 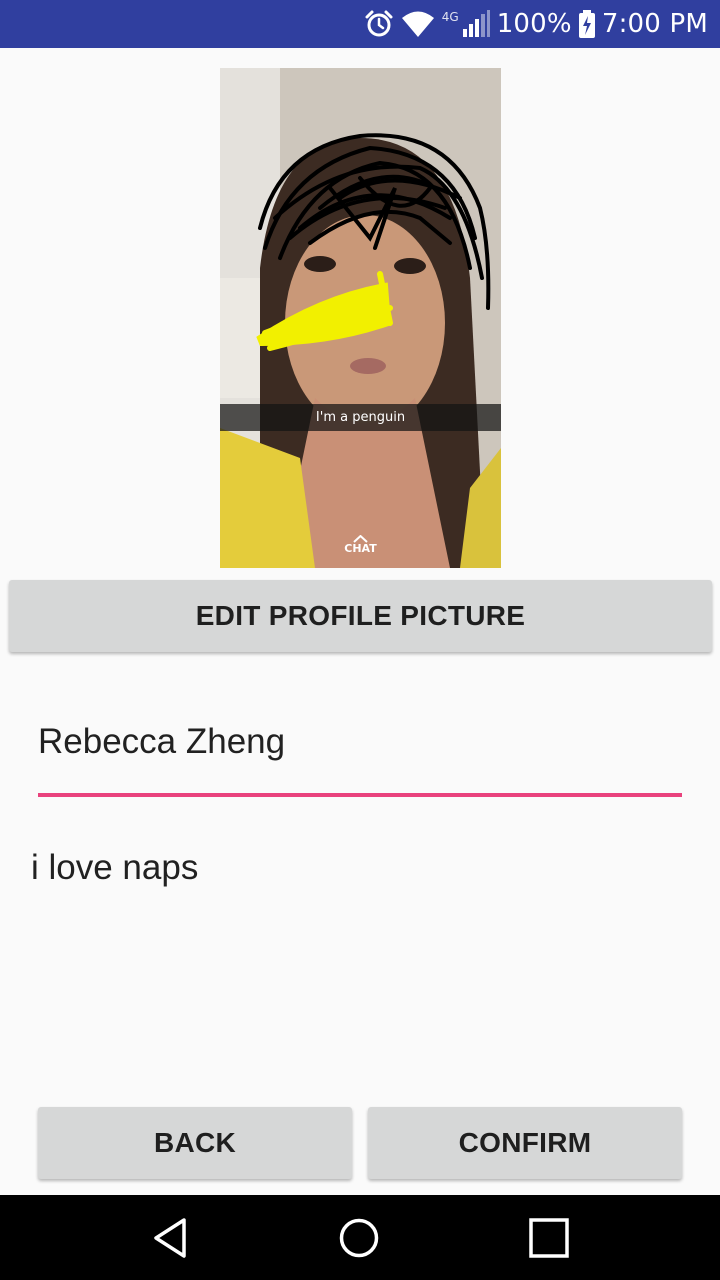 I want to click on confirm-button: CONFIRM, so click(x=525, y=1143).